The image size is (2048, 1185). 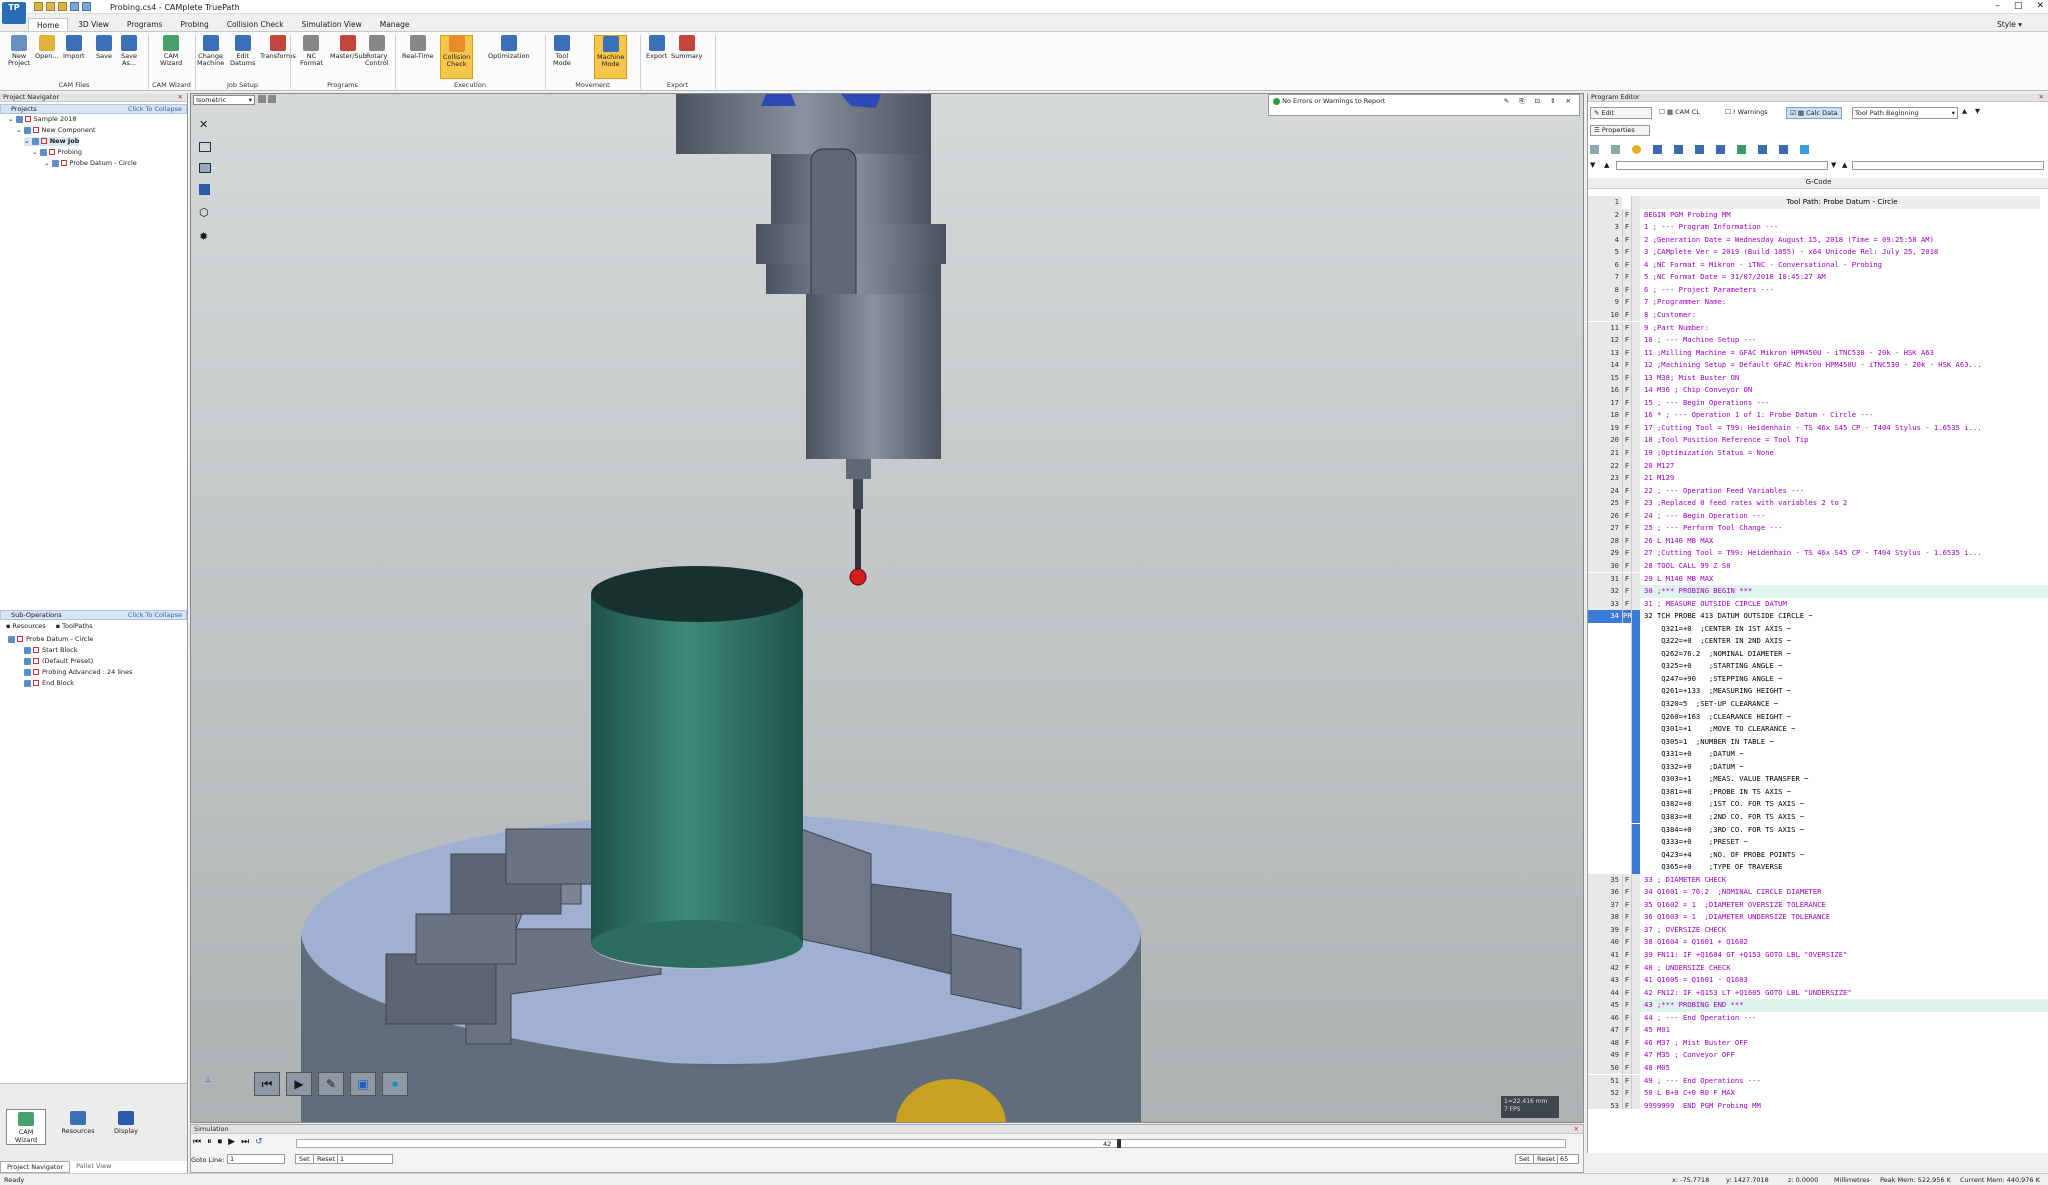 What do you see at coordinates (611, 57) in the screenshot?
I see `machine-mode-button: Machine Mode` at bounding box center [611, 57].